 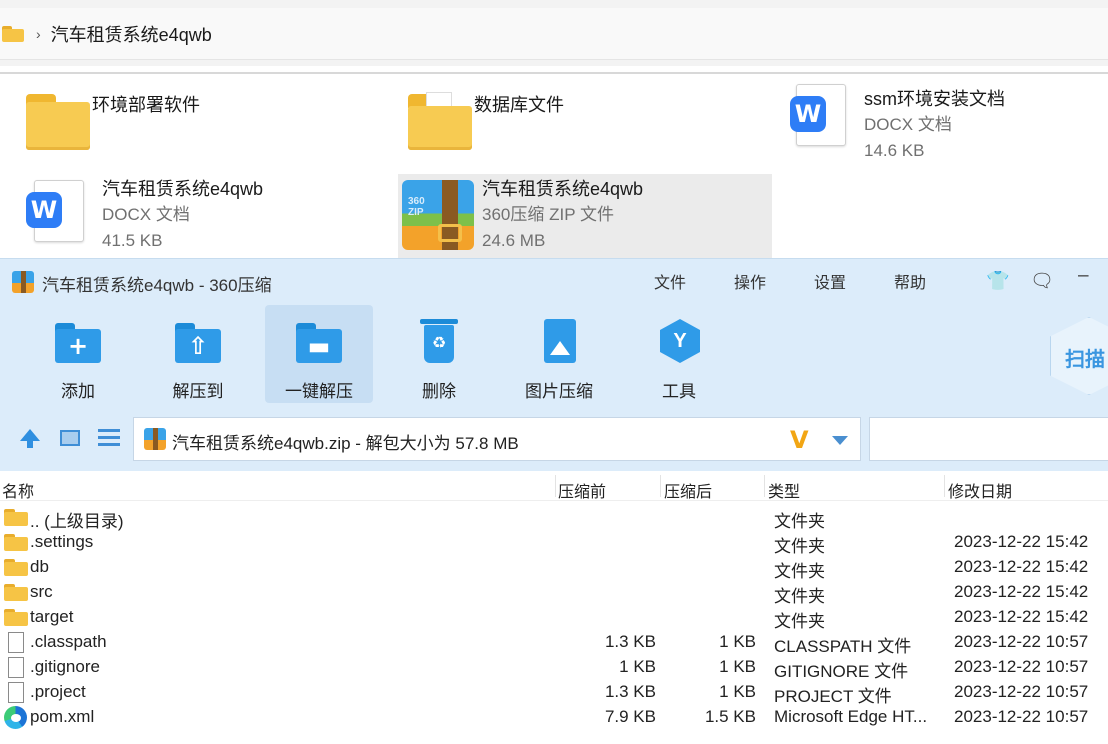 I want to click on up-arrow-icon, so click(x=30, y=438).